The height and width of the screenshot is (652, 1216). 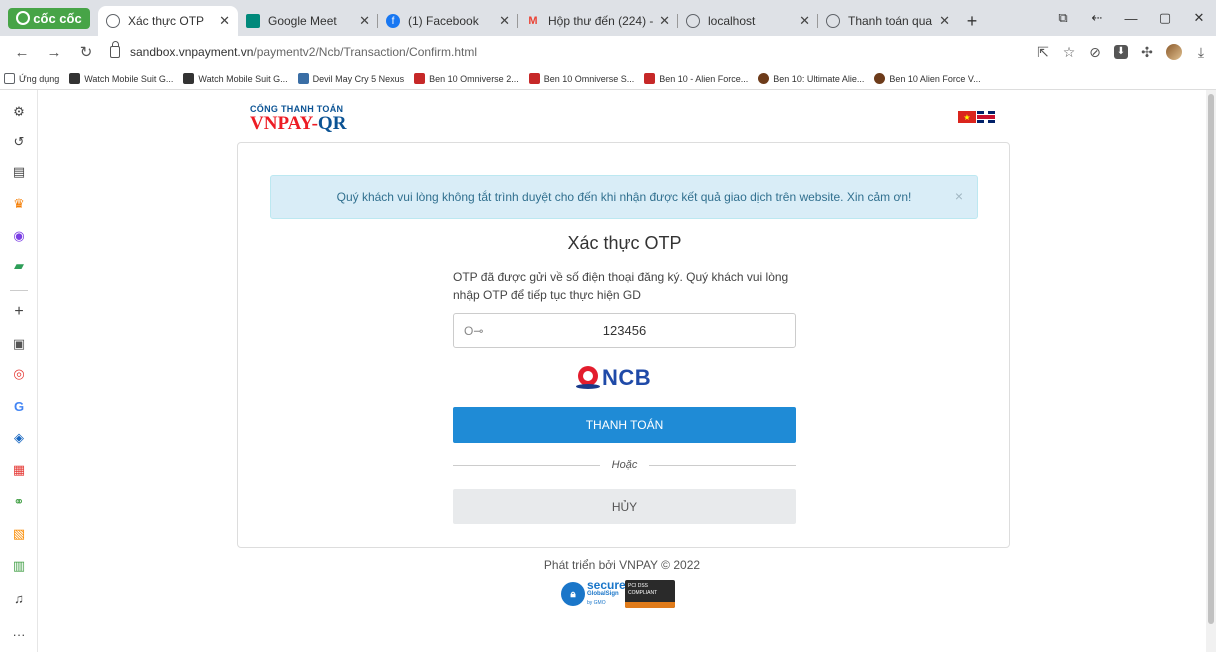 What do you see at coordinates (9, 78) in the screenshot?
I see `apps-grid-icon` at bounding box center [9, 78].